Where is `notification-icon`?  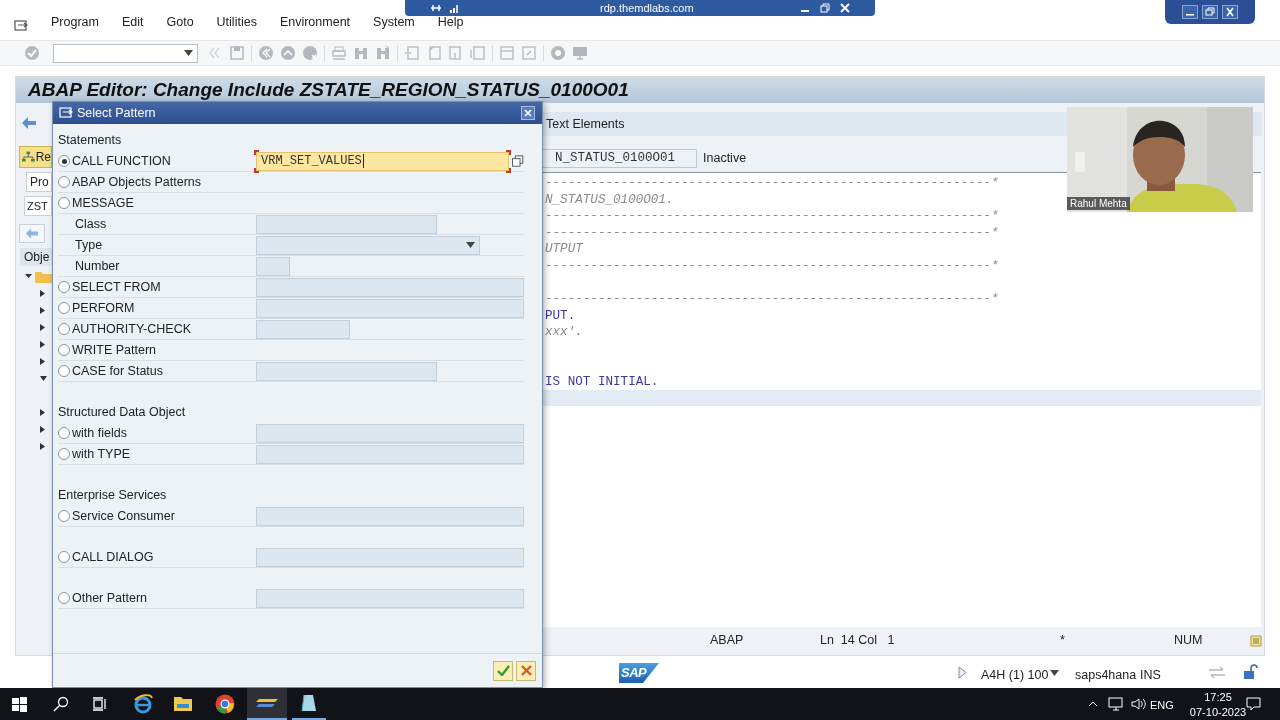 notification-icon is located at coordinates (1253, 704).